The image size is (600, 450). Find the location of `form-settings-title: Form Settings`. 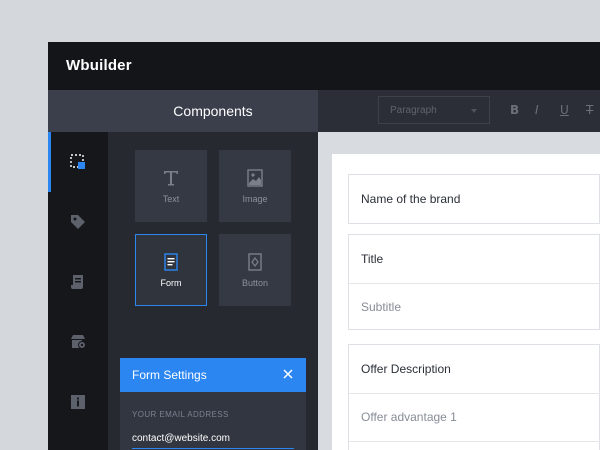

form-settings-title: Form Settings is located at coordinates (169, 375).